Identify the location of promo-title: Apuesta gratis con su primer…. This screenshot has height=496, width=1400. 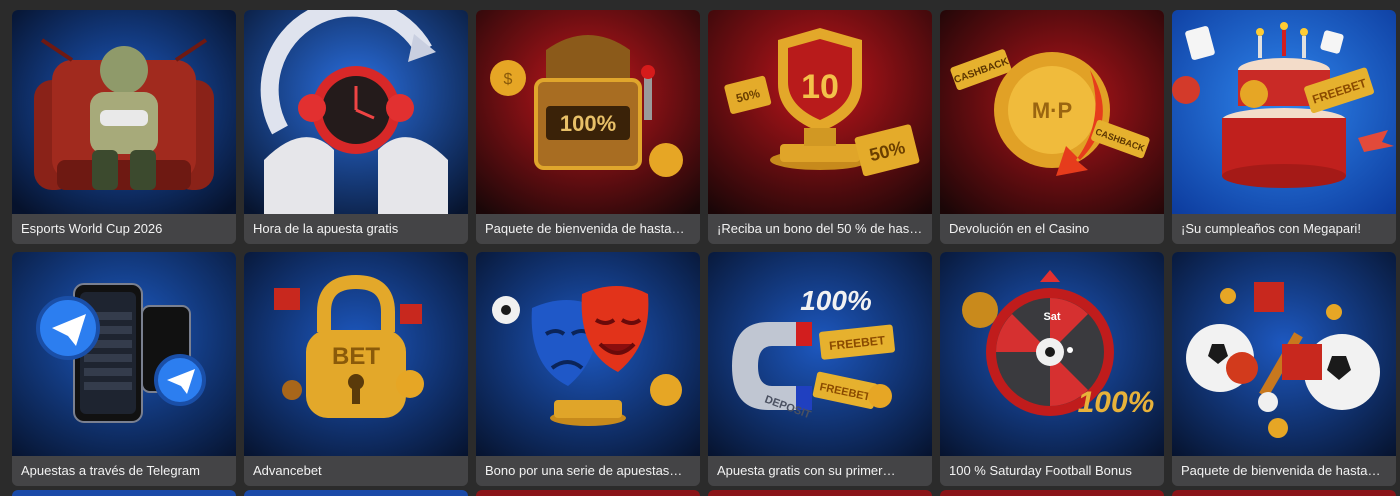
(820, 471).